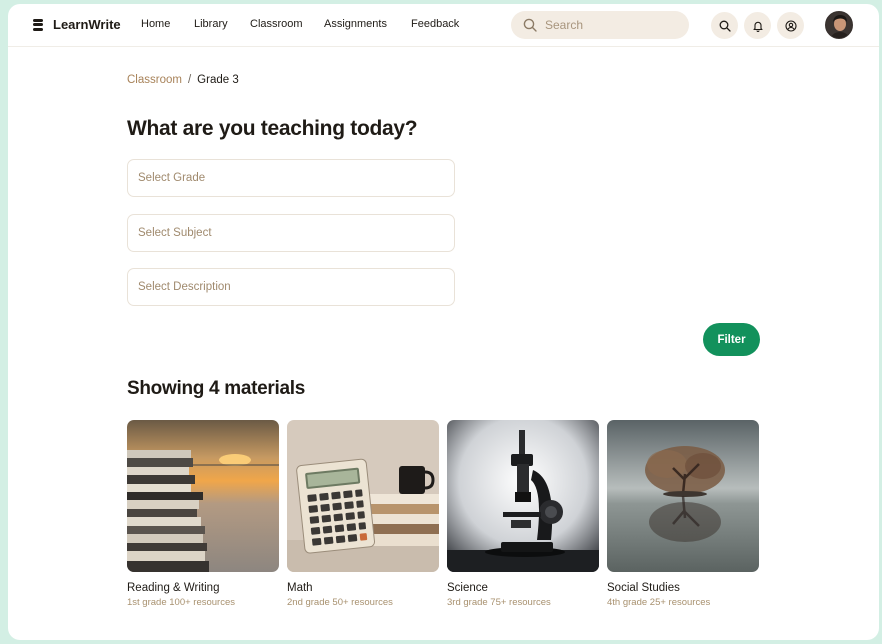  I want to click on search-button, so click(724, 25).